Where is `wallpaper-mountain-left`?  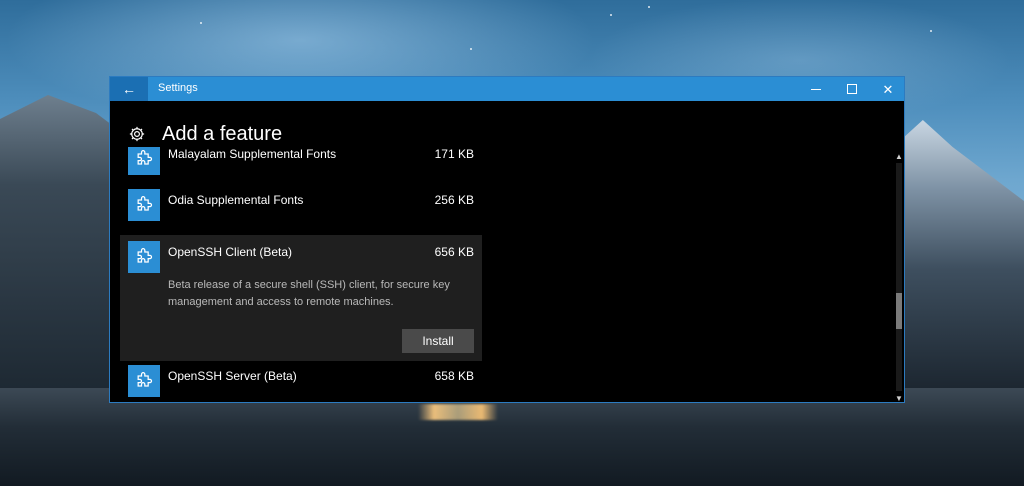
wallpaper-mountain-left is located at coordinates (60, 245).